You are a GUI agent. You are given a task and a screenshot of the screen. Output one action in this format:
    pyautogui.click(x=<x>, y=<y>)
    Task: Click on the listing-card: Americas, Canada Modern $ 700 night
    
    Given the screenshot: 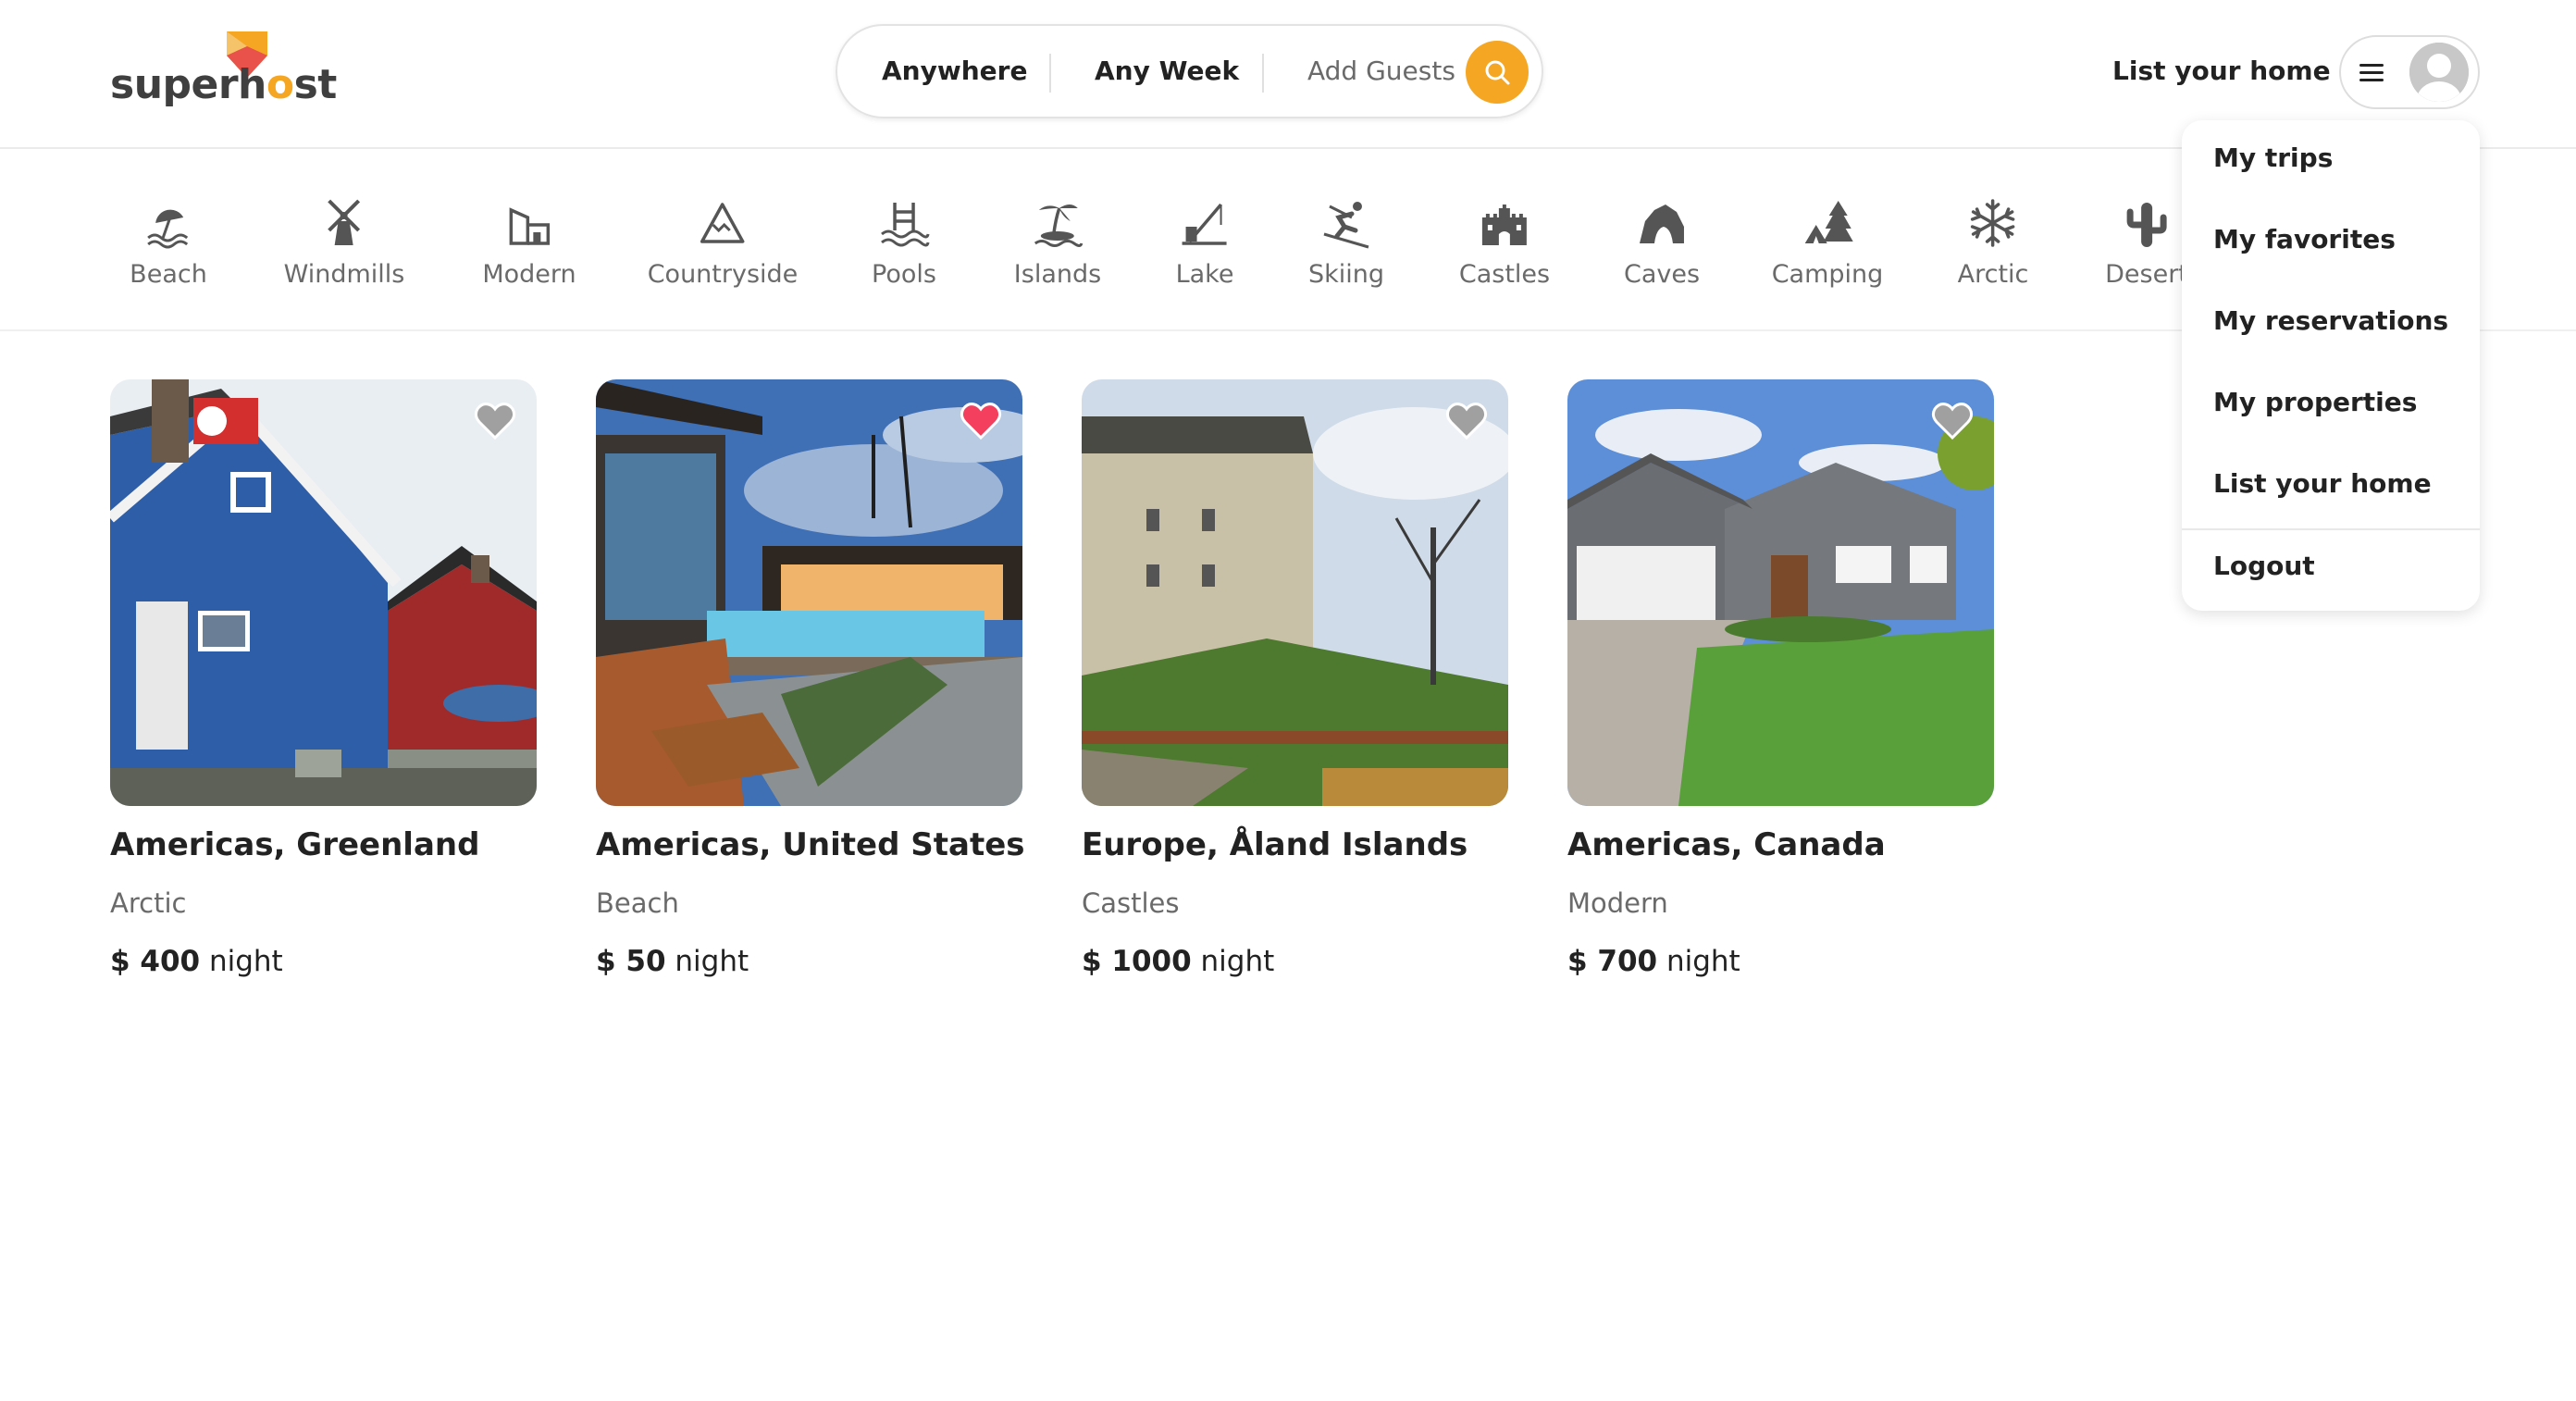 What is the action you would take?
    pyautogui.click(x=1781, y=678)
    